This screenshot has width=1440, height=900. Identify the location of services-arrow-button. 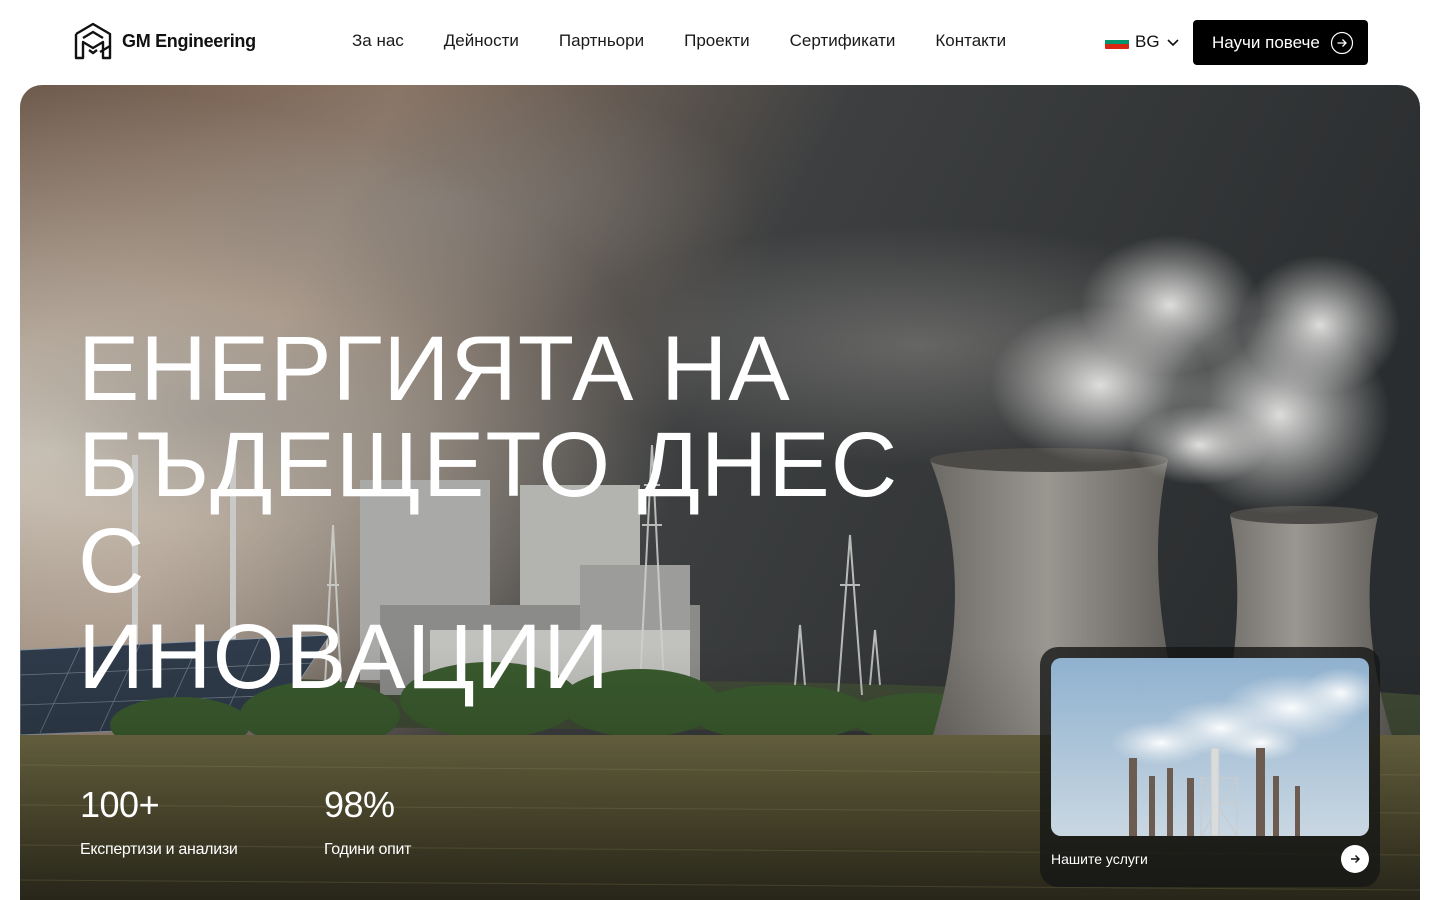
(1355, 859).